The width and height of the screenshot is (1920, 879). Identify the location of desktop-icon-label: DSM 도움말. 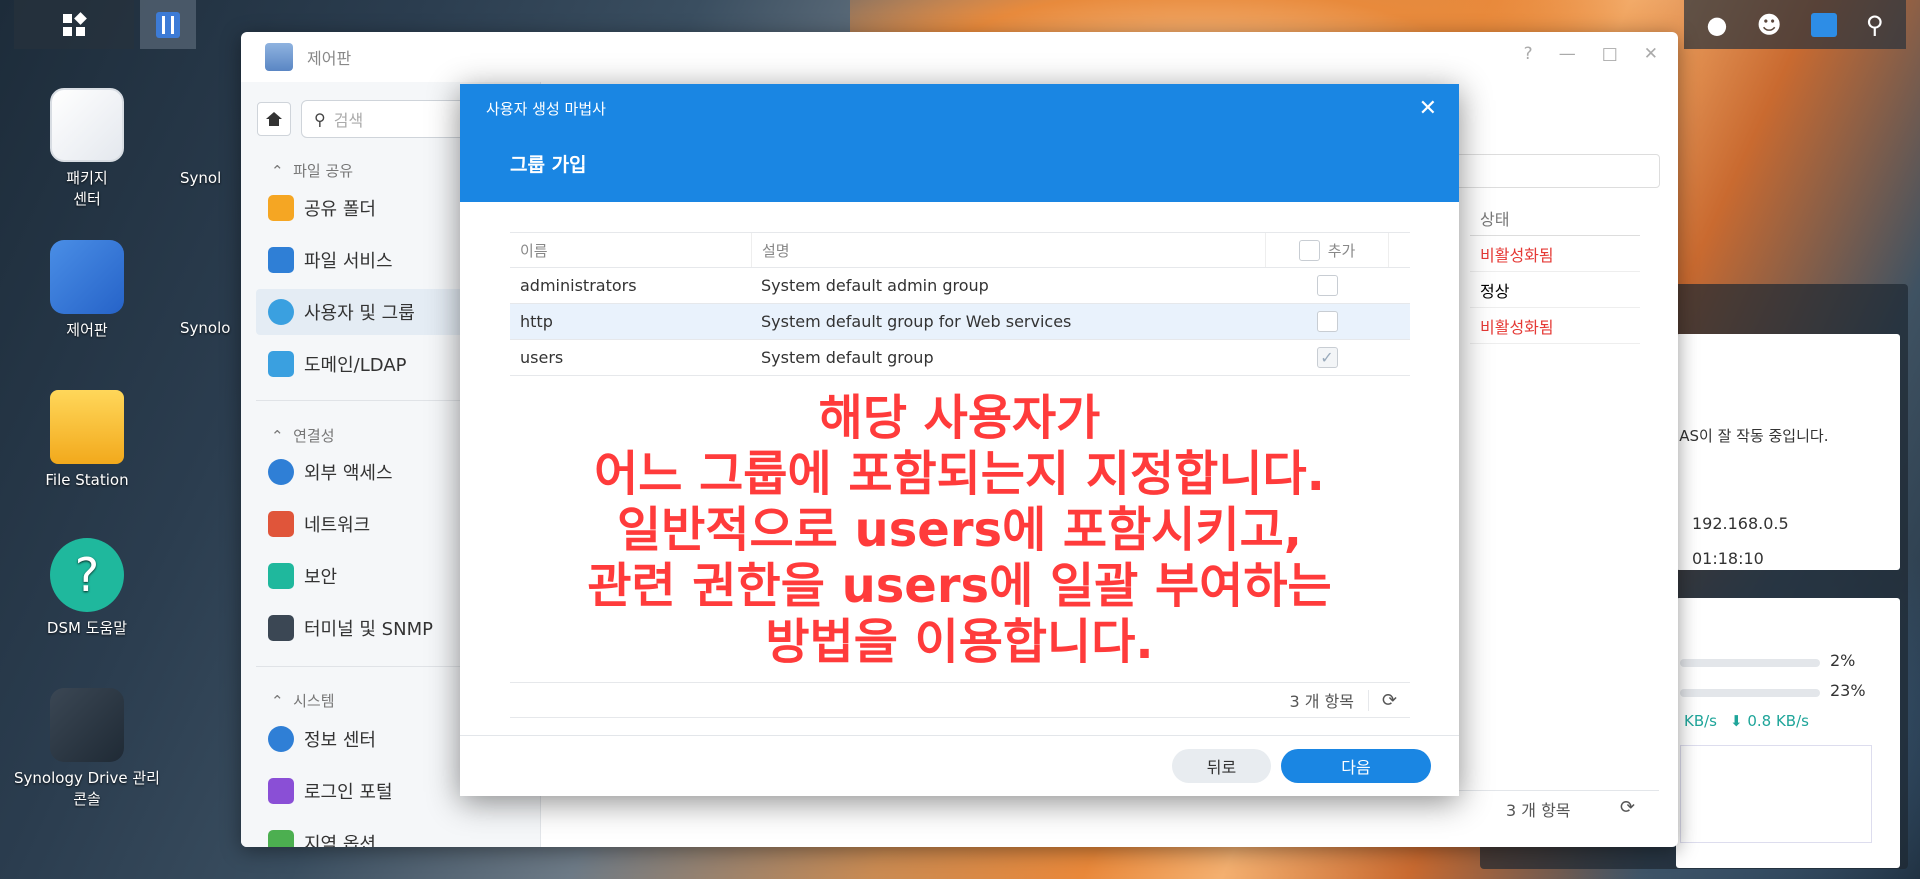
(87, 628).